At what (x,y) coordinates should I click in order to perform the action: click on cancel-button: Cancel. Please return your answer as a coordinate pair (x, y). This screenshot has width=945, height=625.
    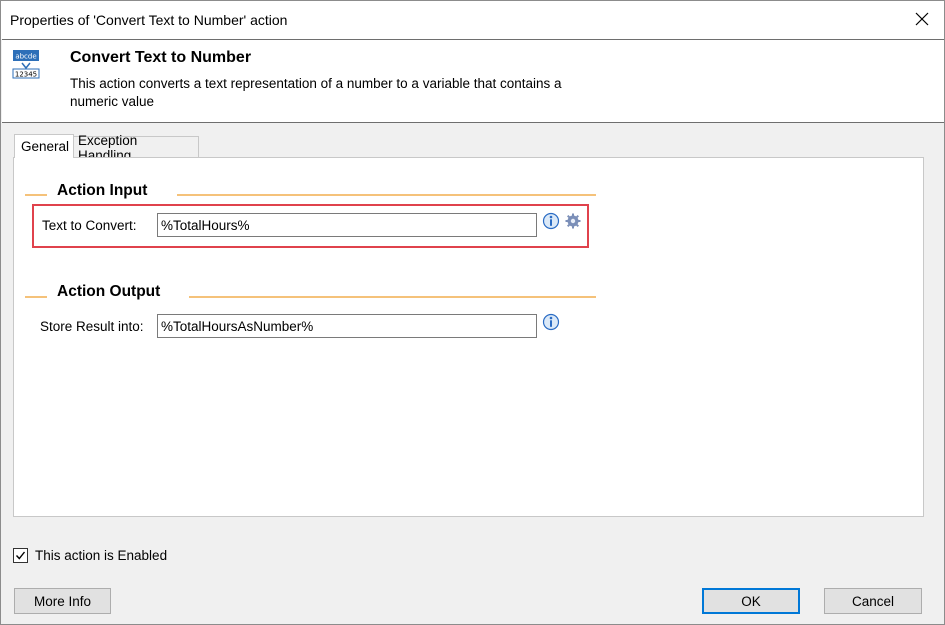
    Looking at the image, I should click on (873, 601).